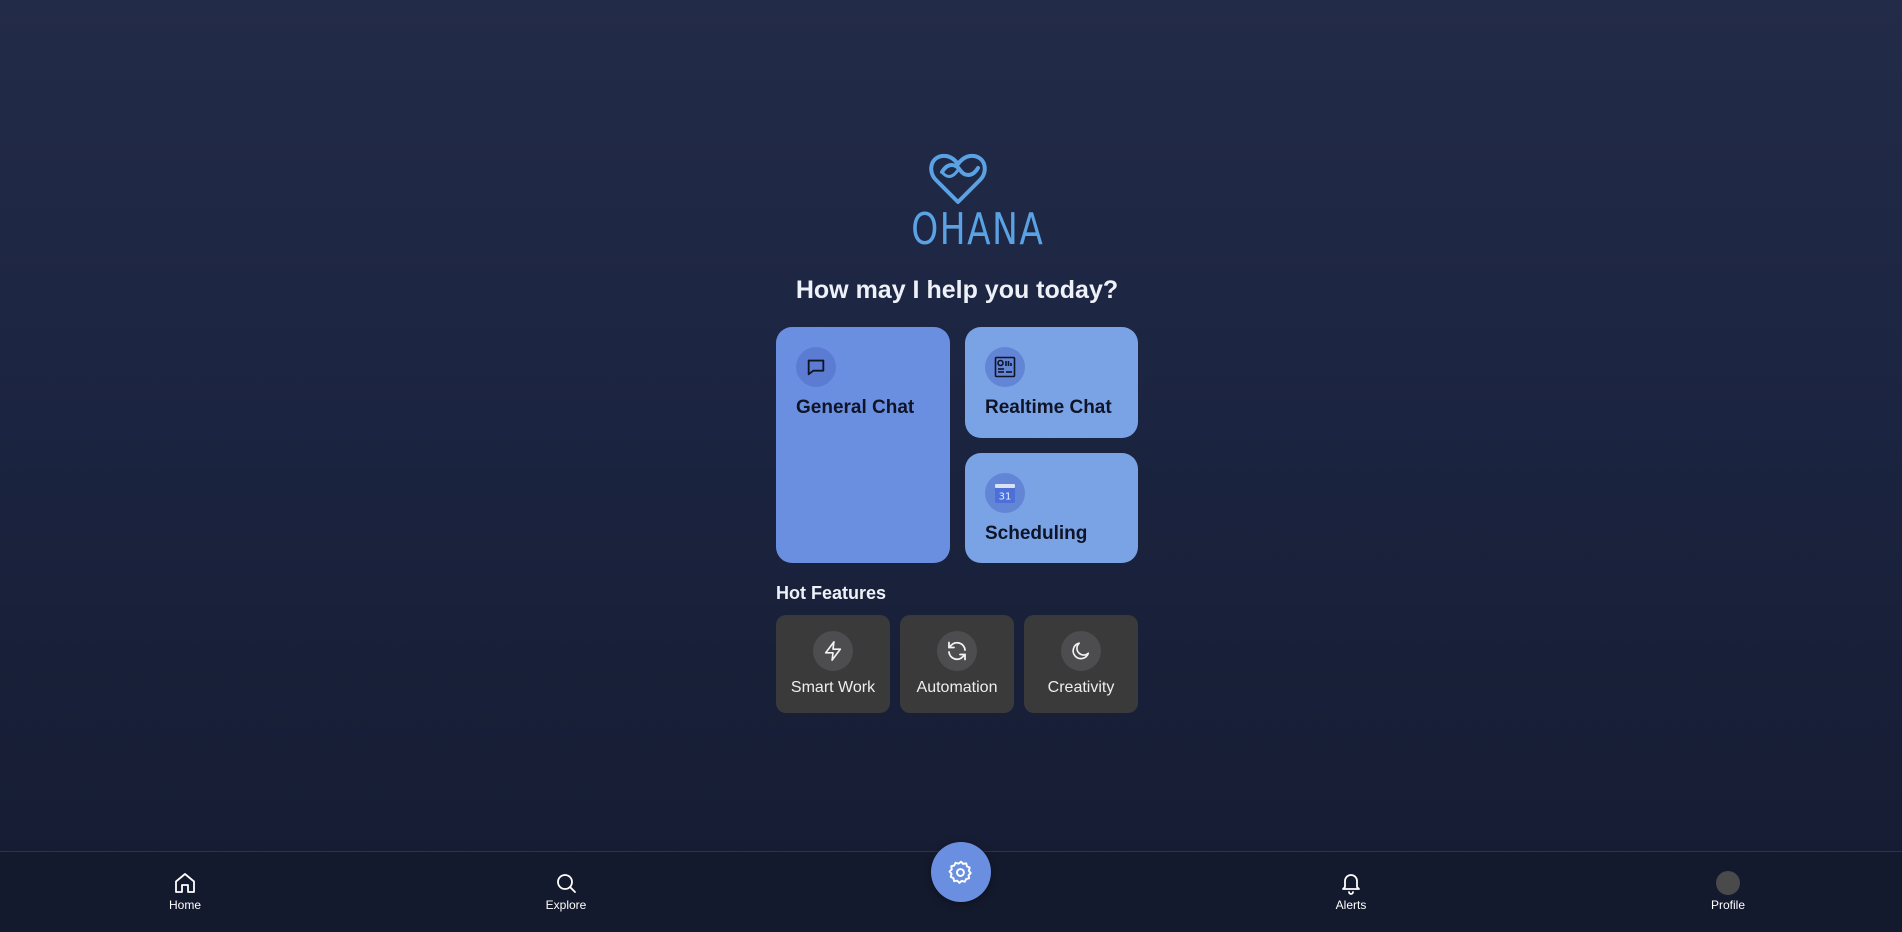  What do you see at coordinates (184, 905) in the screenshot?
I see `nav-home-label: Home` at bounding box center [184, 905].